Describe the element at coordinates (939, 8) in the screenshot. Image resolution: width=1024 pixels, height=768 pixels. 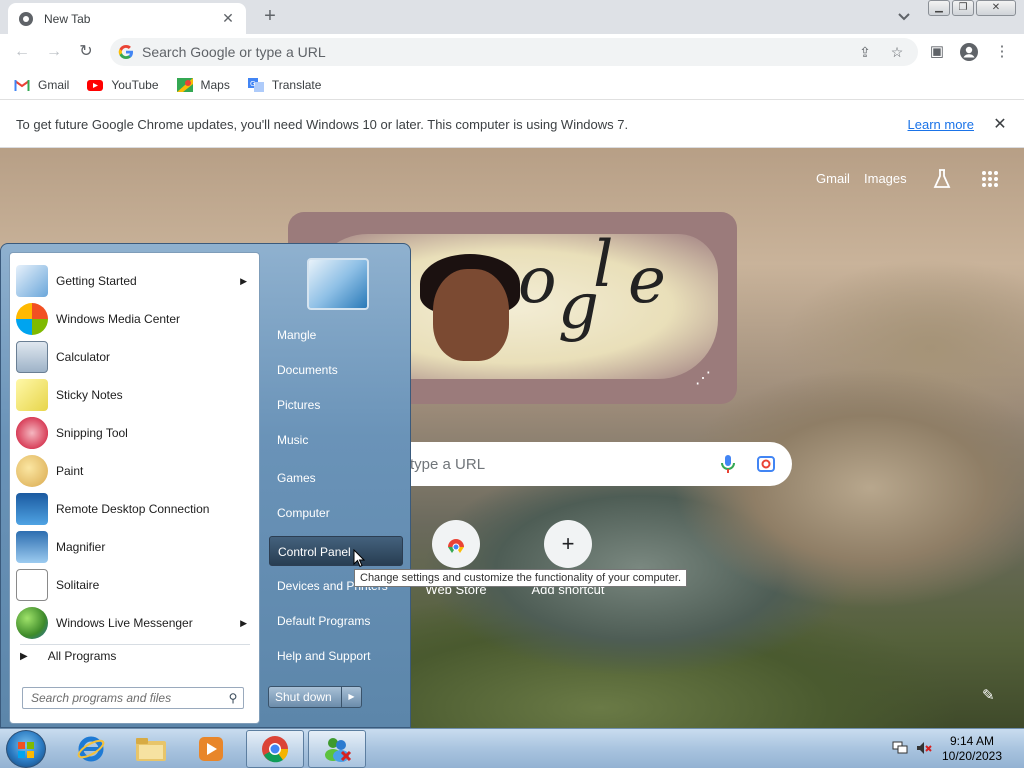
I see `minimize-button: ▁` at that location.